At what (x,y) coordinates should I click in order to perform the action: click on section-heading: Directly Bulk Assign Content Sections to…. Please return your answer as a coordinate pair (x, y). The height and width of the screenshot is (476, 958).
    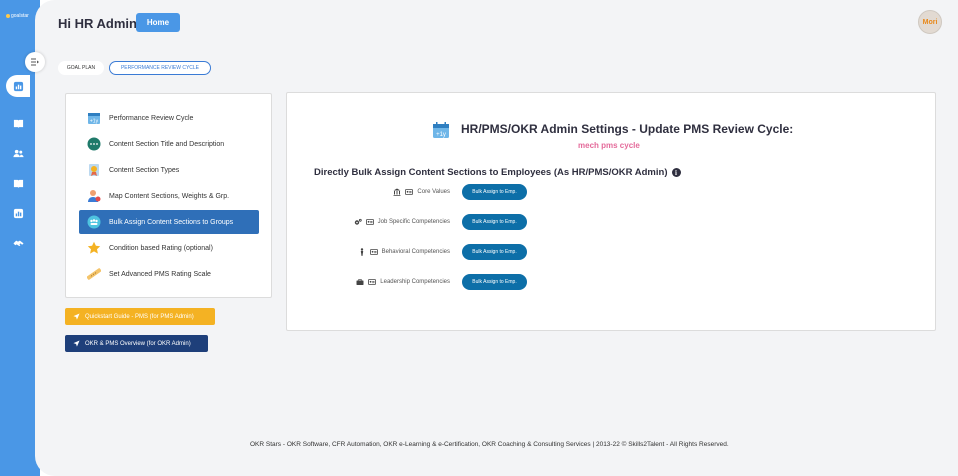
    Looking at the image, I should click on (497, 172).